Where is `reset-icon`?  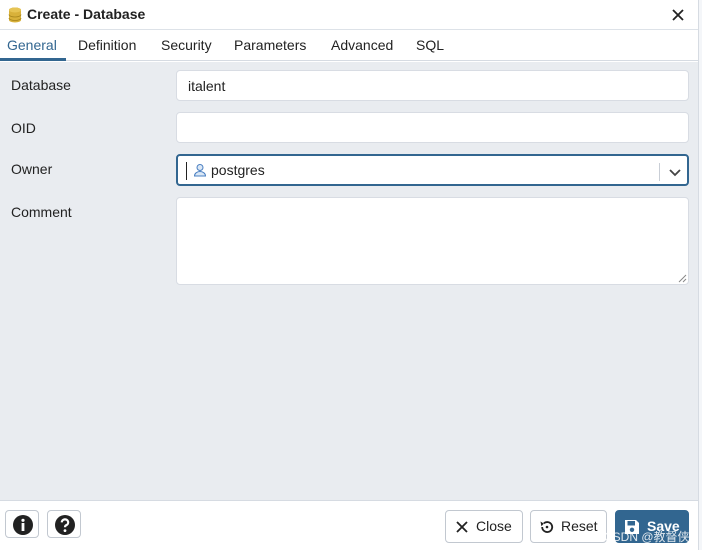 reset-icon is located at coordinates (547, 527).